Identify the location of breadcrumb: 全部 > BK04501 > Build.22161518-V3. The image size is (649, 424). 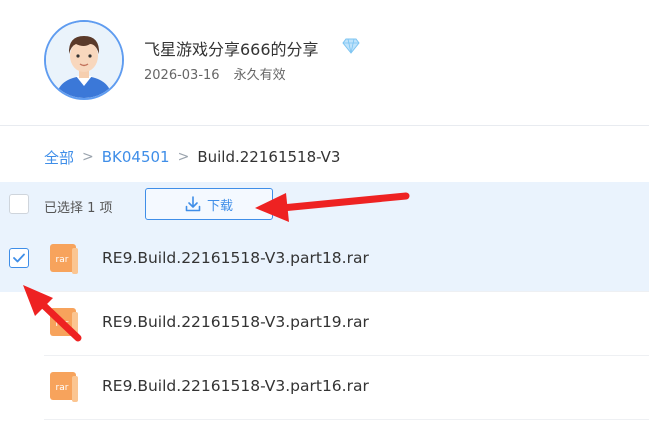
(192, 157).